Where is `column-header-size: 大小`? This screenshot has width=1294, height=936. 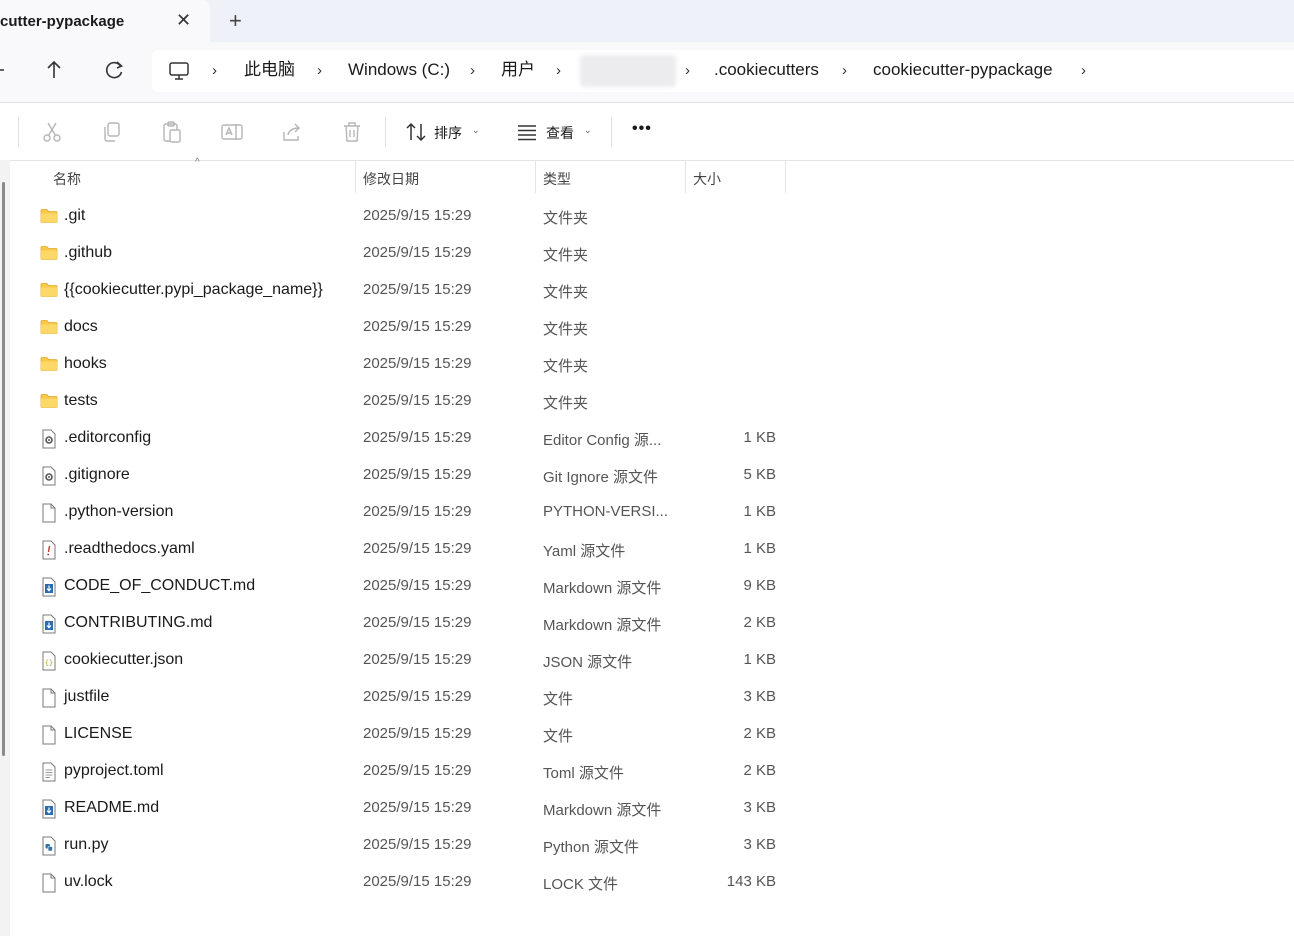
column-header-size: 大小 is located at coordinates (707, 179).